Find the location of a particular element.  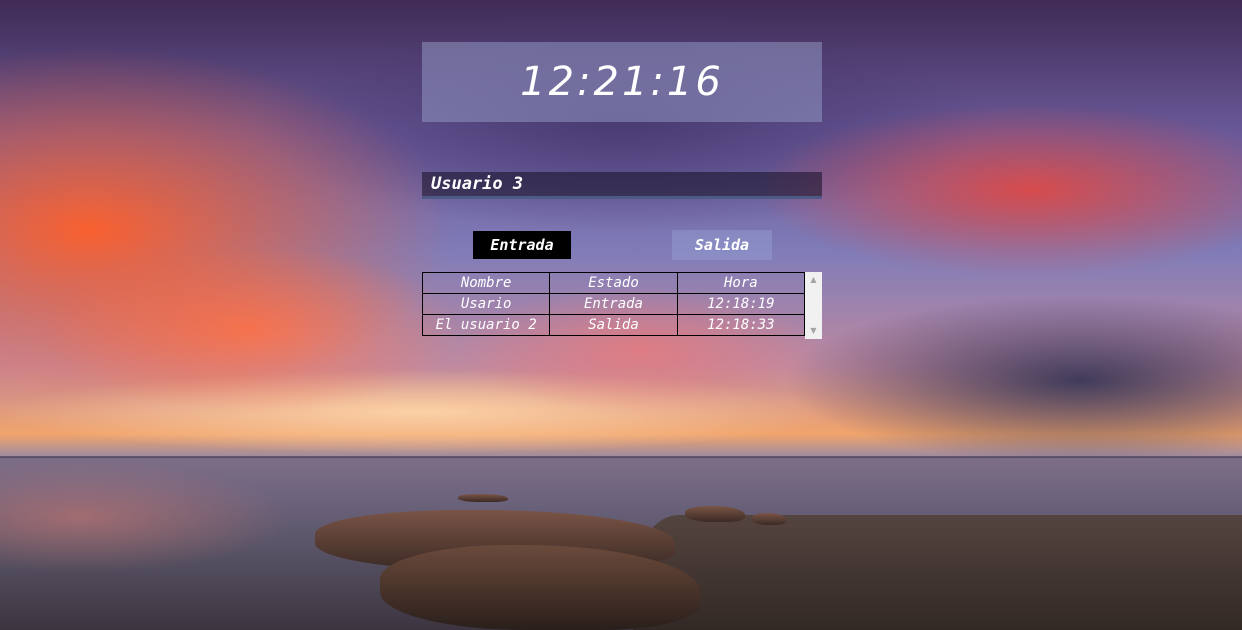

table-scrollbar: ▲ ▼ is located at coordinates (813, 305).